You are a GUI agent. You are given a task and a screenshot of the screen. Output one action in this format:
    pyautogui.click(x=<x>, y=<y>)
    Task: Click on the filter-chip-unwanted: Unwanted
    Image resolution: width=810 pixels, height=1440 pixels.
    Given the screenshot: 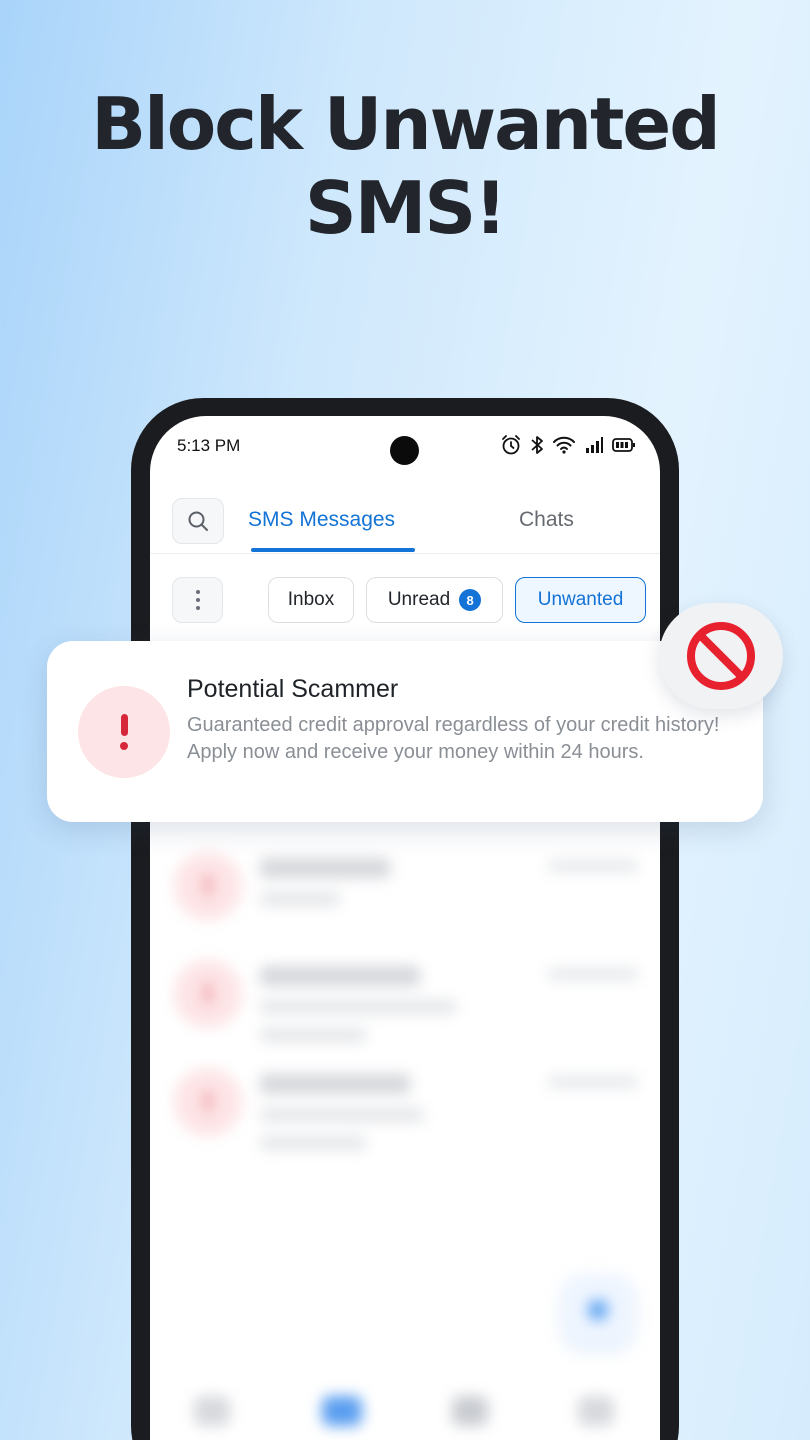 What is the action you would take?
    pyautogui.click(x=580, y=600)
    